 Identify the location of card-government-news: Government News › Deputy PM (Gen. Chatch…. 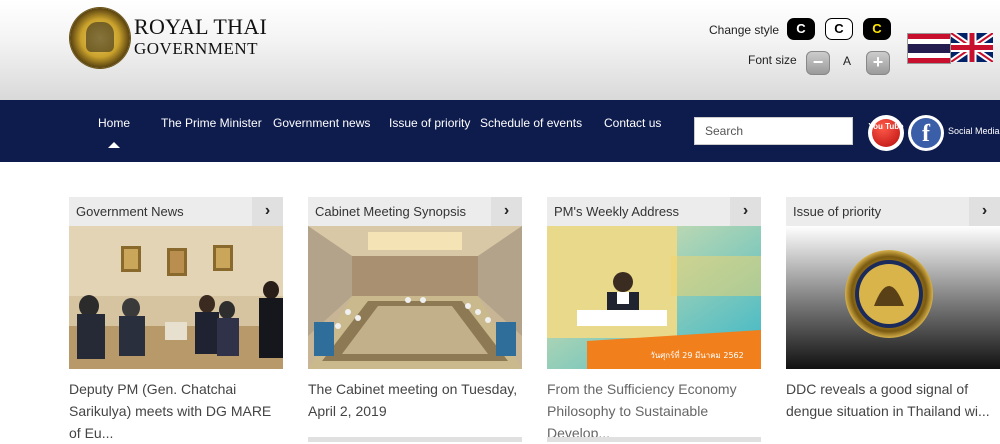
(176, 319).